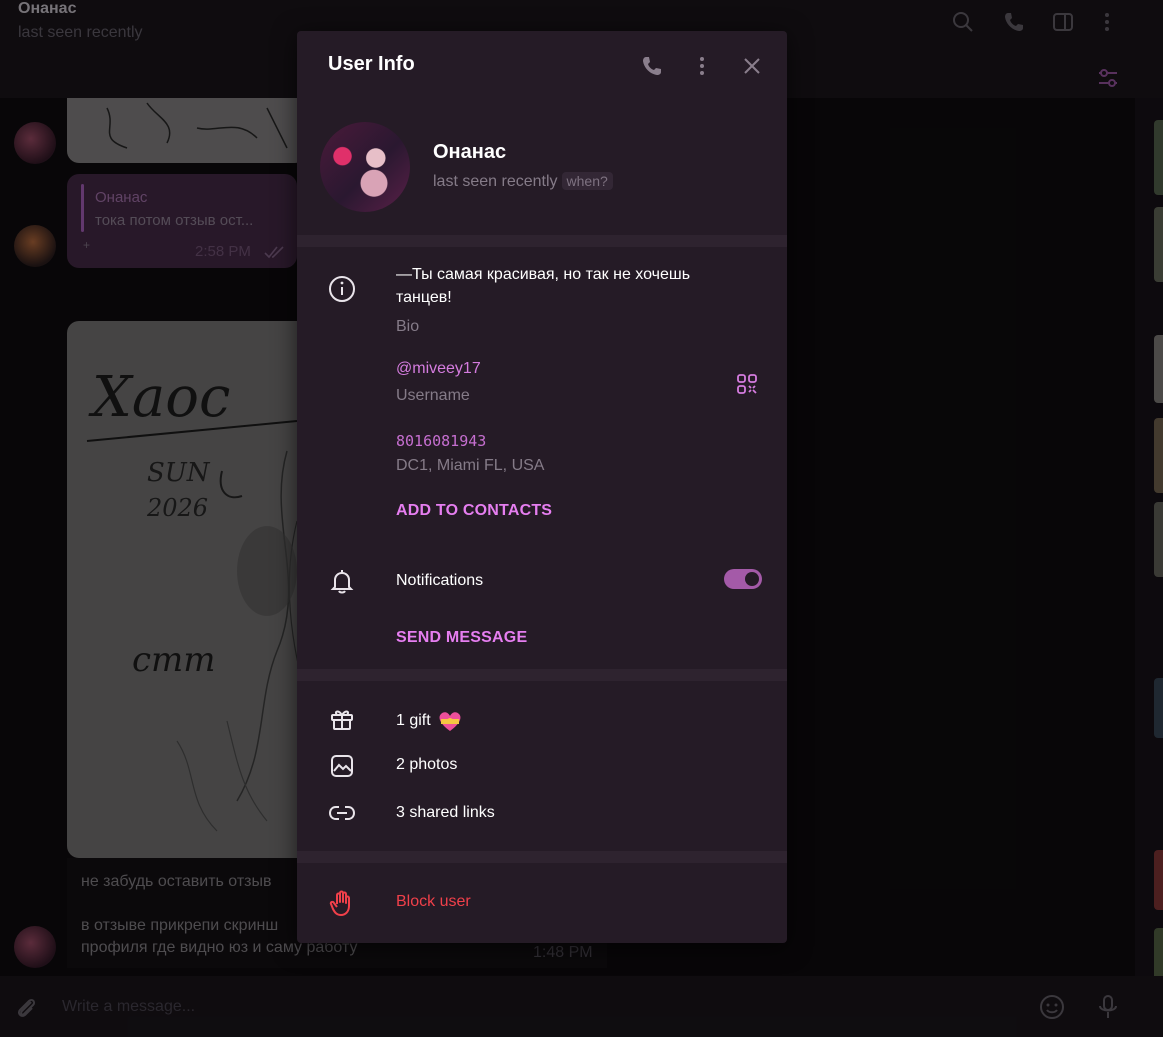  What do you see at coordinates (747, 384) in the screenshot?
I see `qr-icon` at bounding box center [747, 384].